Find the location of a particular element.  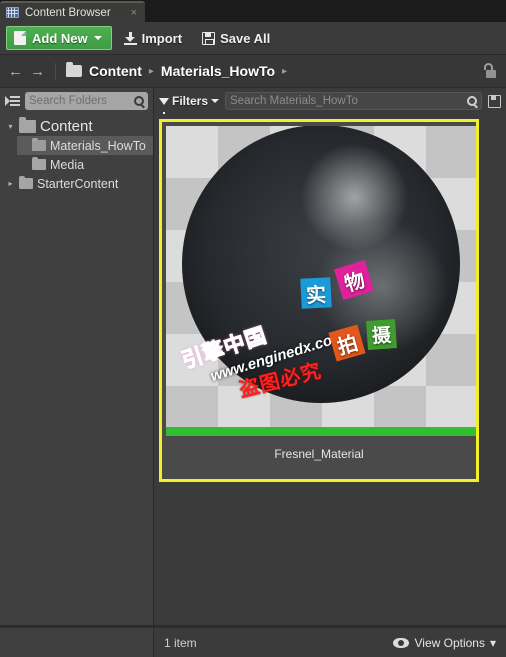

view-options-label: View Options is located at coordinates (449, 642).